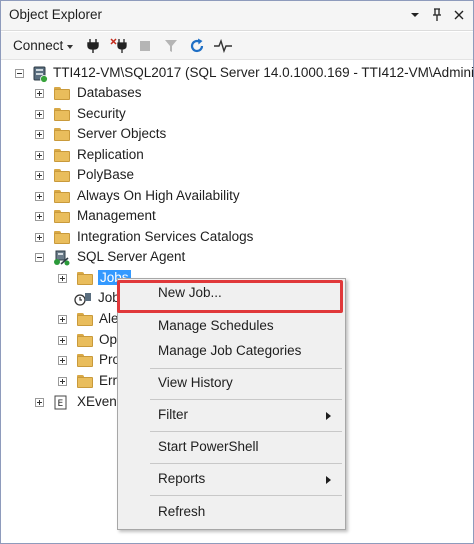  Describe the element at coordinates (151, 115) in the screenshot. I see `tree-node-security: Security` at that location.